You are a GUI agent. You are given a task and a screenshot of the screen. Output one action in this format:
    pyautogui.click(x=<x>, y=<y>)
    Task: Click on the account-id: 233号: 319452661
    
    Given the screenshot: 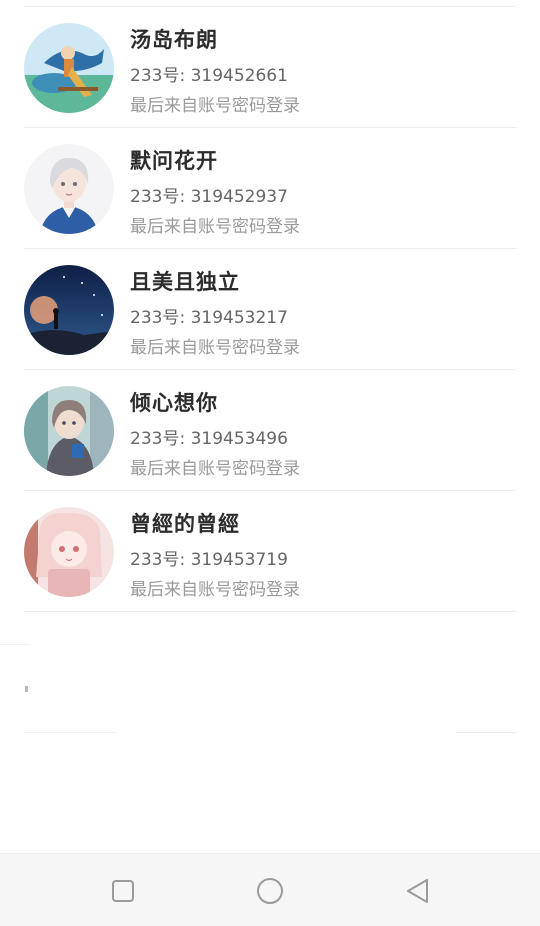 What is the action you would take?
    pyautogui.click(x=209, y=76)
    